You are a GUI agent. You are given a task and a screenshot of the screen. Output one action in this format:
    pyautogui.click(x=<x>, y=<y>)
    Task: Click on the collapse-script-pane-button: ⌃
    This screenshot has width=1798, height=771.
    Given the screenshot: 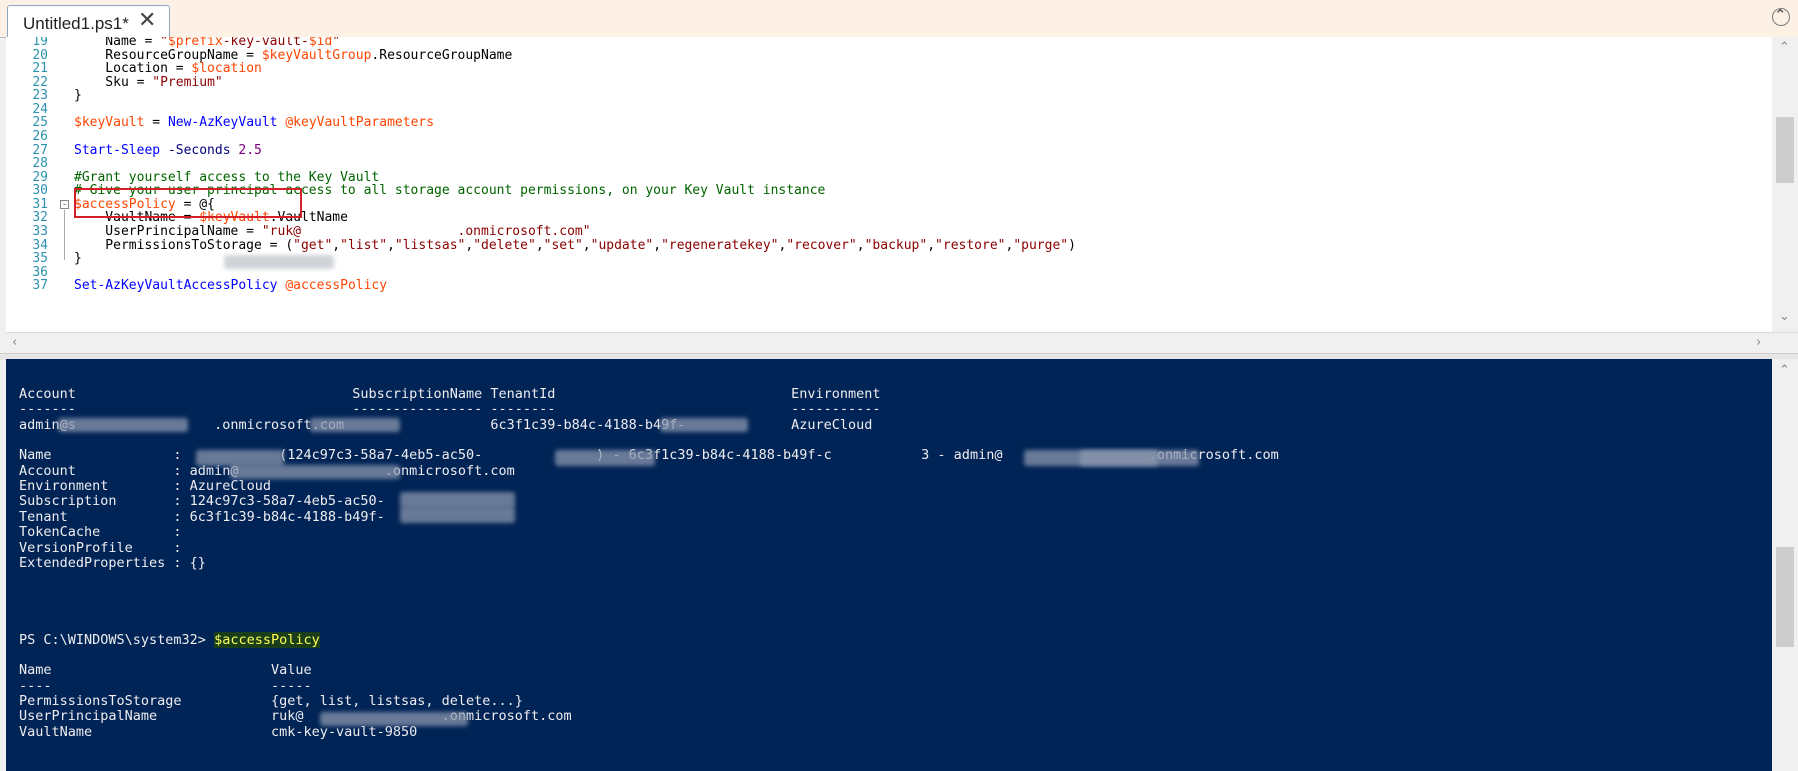 What is the action you would take?
    pyautogui.click(x=1781, y=16)
    